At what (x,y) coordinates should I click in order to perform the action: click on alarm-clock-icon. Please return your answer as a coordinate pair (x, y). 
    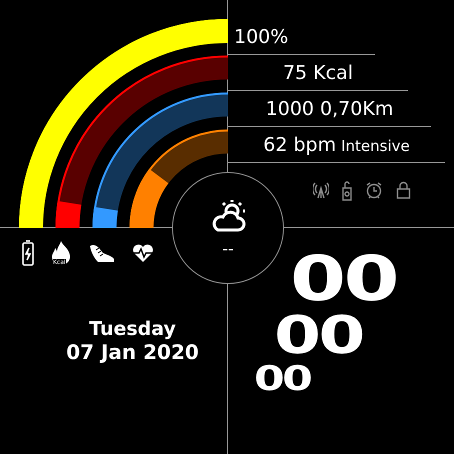
    Looking at the image, I should click on (374, 190).